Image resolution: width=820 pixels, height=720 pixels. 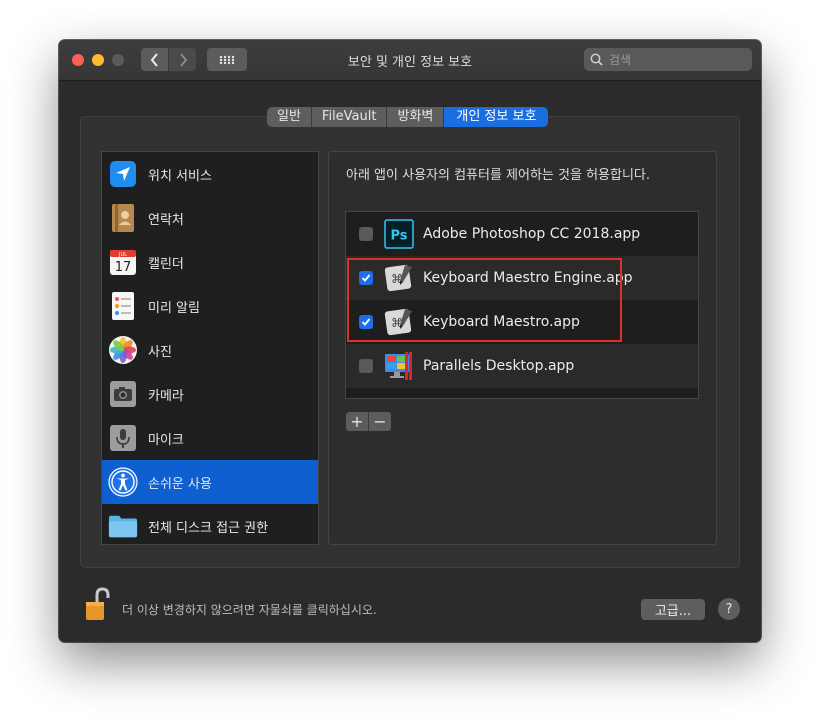 What do you see at coordinates (208, 528) in the screenshot?
I see `sidebar-item-label: 전체 디스크 접근 권한` at bounding box center [208, 528].